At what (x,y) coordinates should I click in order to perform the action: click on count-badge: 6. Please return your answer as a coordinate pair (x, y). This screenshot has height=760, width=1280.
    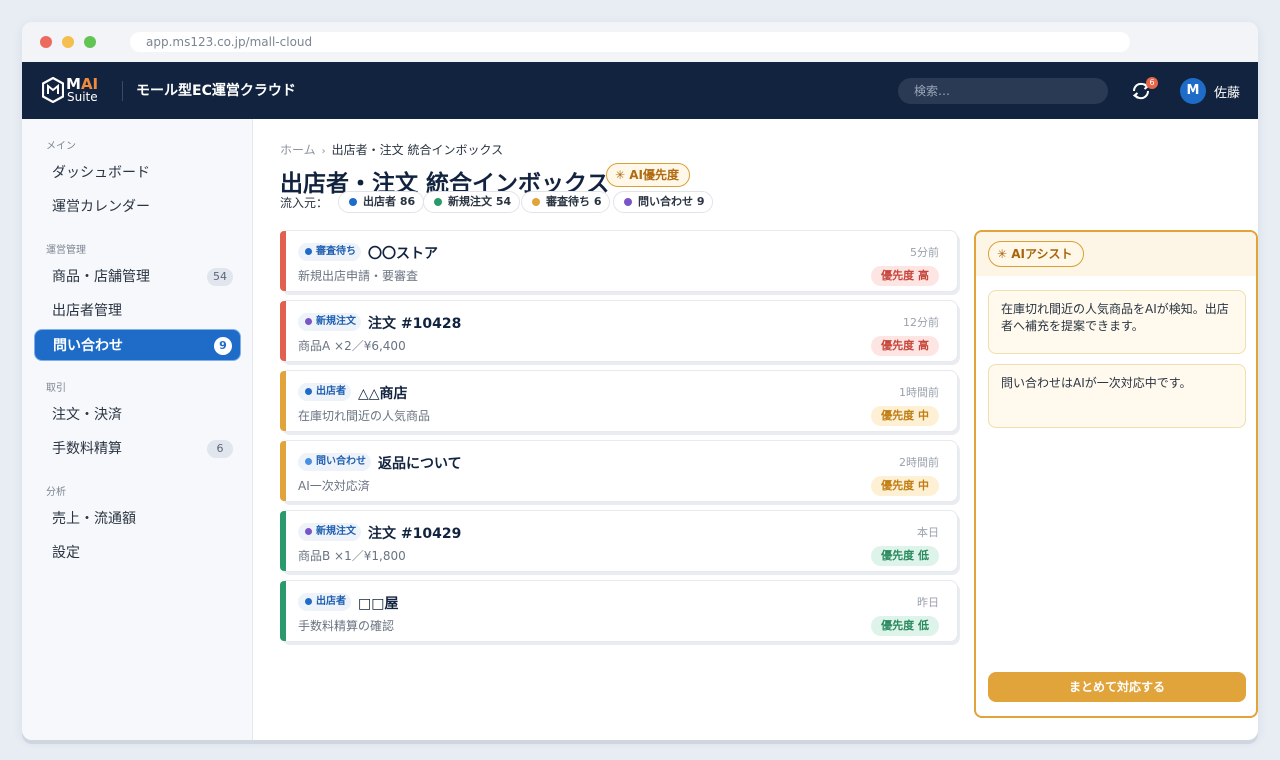
    Looking at the image, I should click on (220, 449).